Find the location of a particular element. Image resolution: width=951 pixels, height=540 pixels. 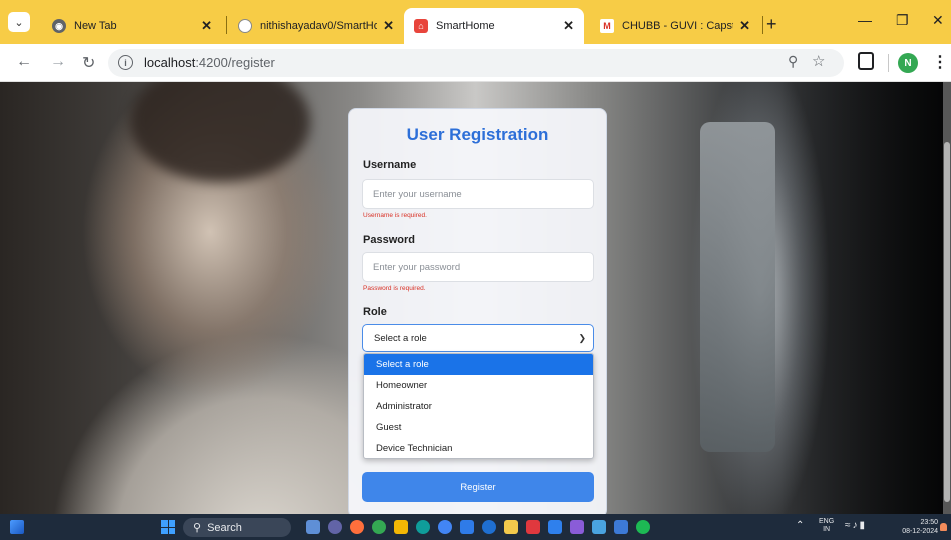

chevron-down-icon: ⌄ is located at coordinates (19, 22).